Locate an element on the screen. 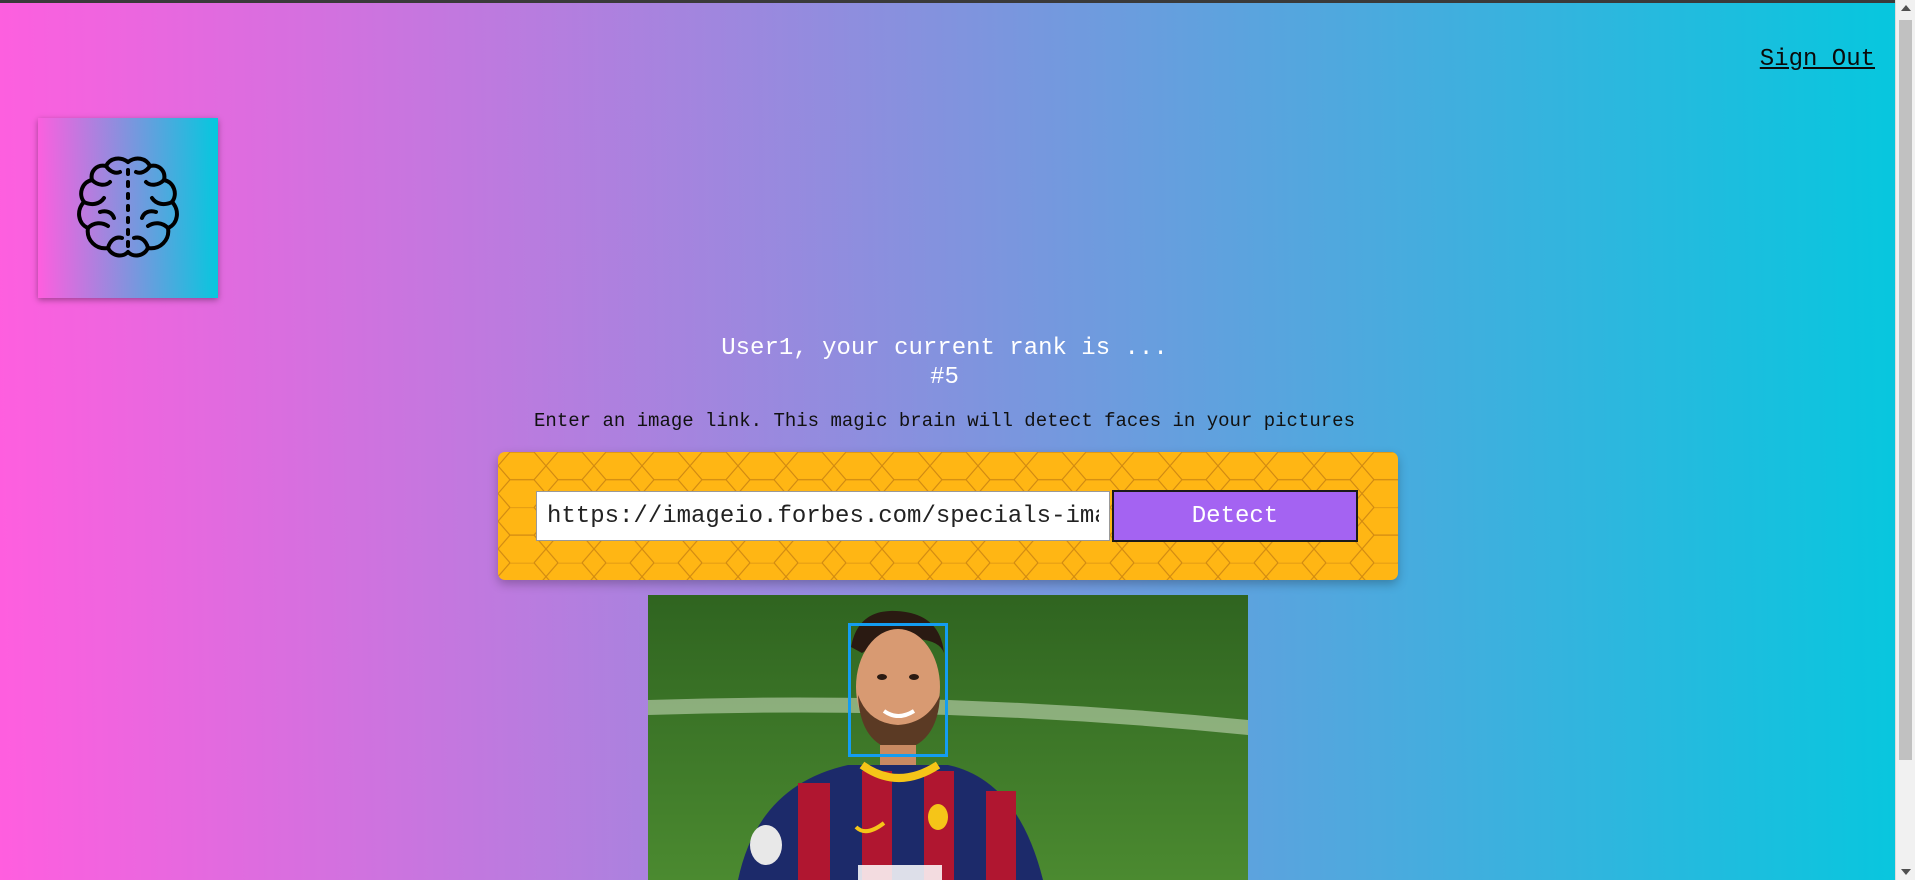 Image resolution: width=1915 pixels, height=880 pixels. player-photo is located at coordinates (948, 737).